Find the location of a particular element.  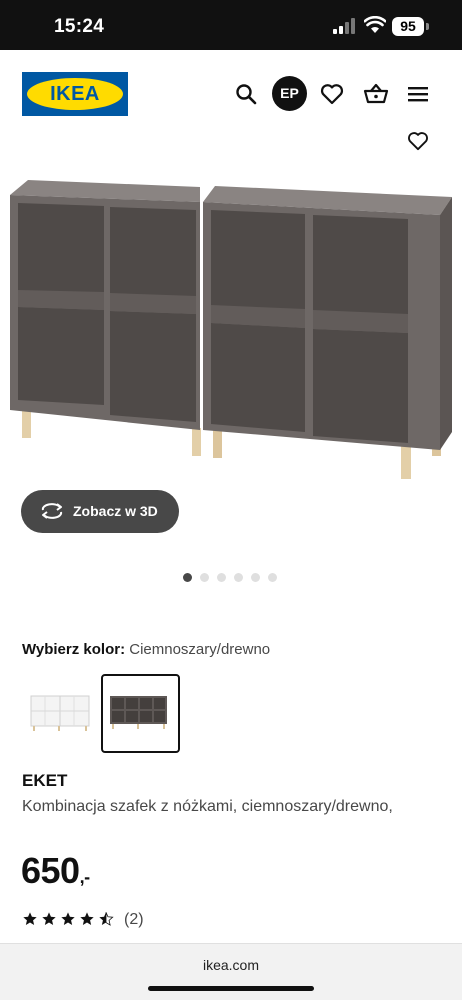

url-text: ikea.com is located at coordinates (231, 965).